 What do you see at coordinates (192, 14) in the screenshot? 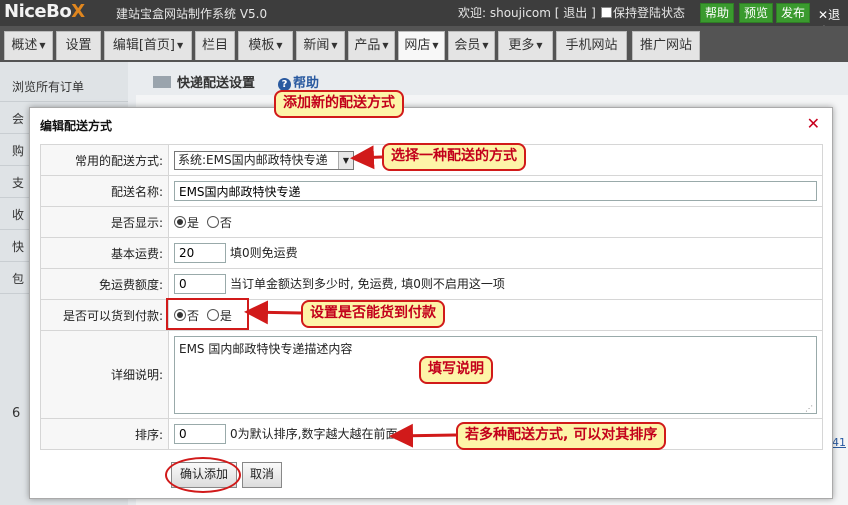
I see `system-name: 建站宝盒网站制作系统 V5.0` at bounding box center [192, 14].